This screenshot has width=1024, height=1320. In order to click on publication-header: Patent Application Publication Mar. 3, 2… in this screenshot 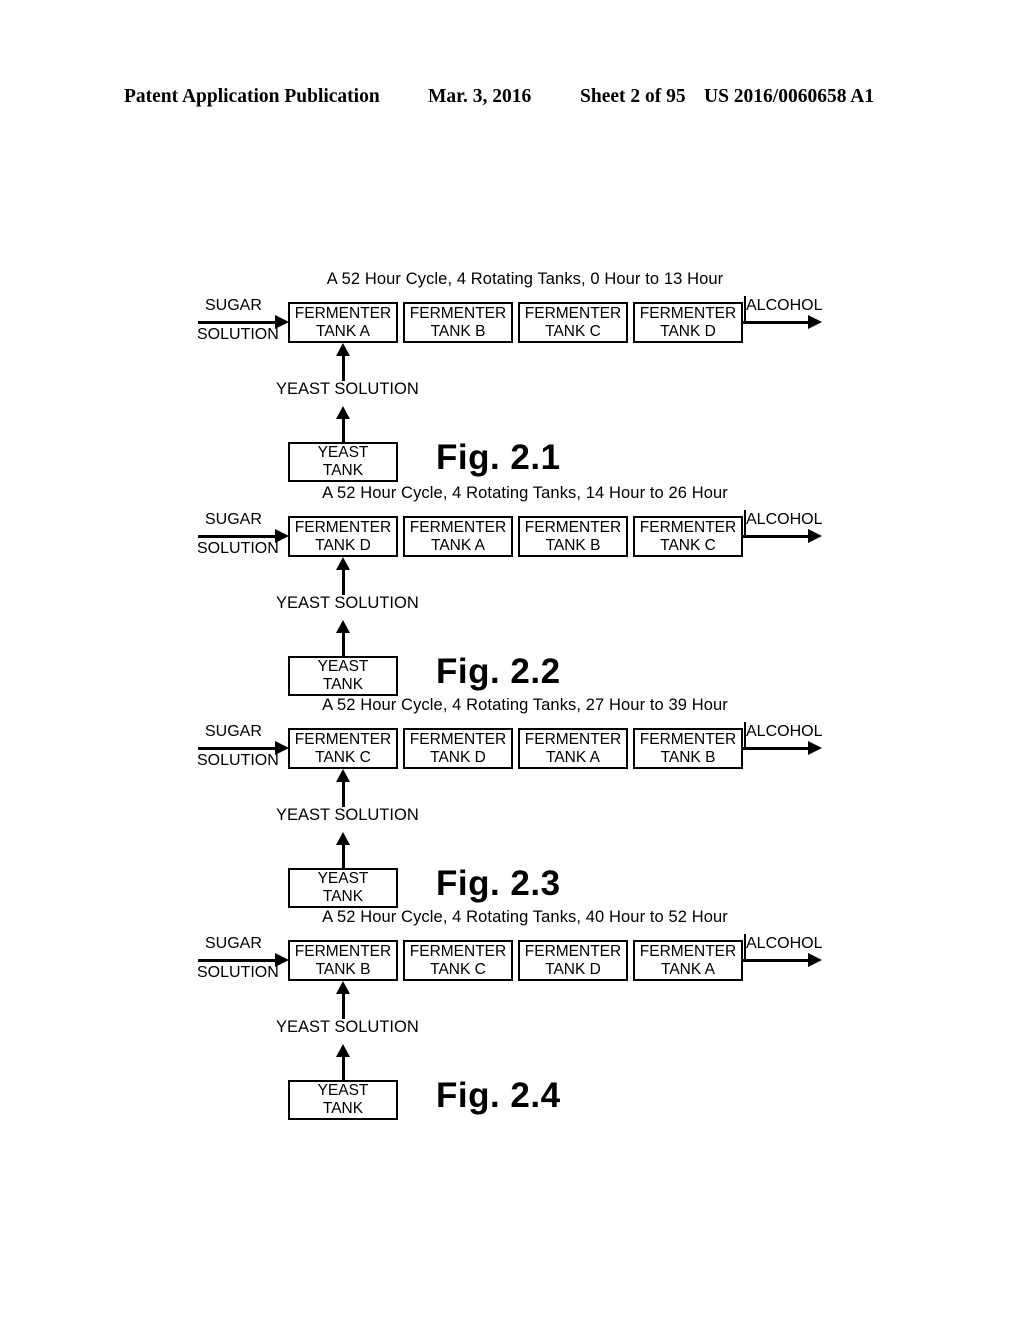, I will do `click(512, 99)`.